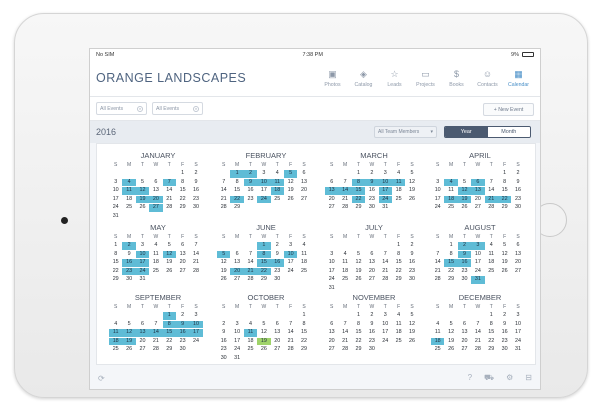  What do you see at coordinates (182, 342) in the screenshot?
I see `day-cell: 23` at bounding box center [182, 342].